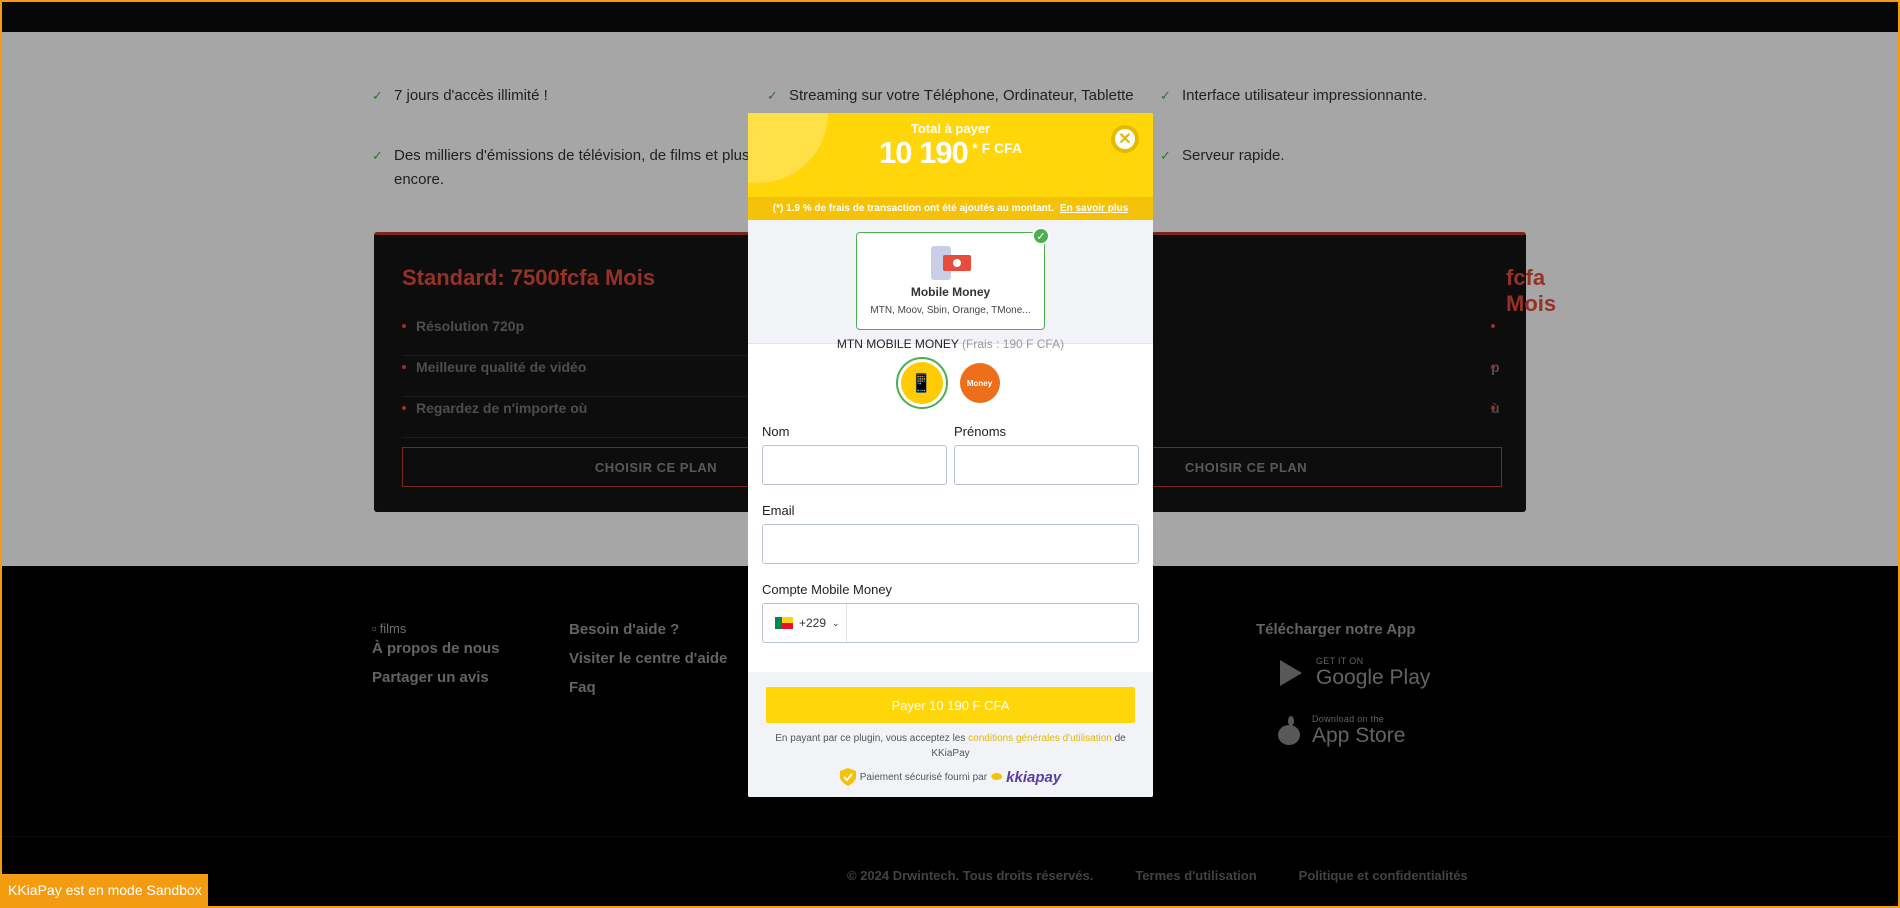  Describe the element at coordinates (1013, 344) in the screenshot. I see `operator-fee: (Frais : 190 F CFA)` at that location.